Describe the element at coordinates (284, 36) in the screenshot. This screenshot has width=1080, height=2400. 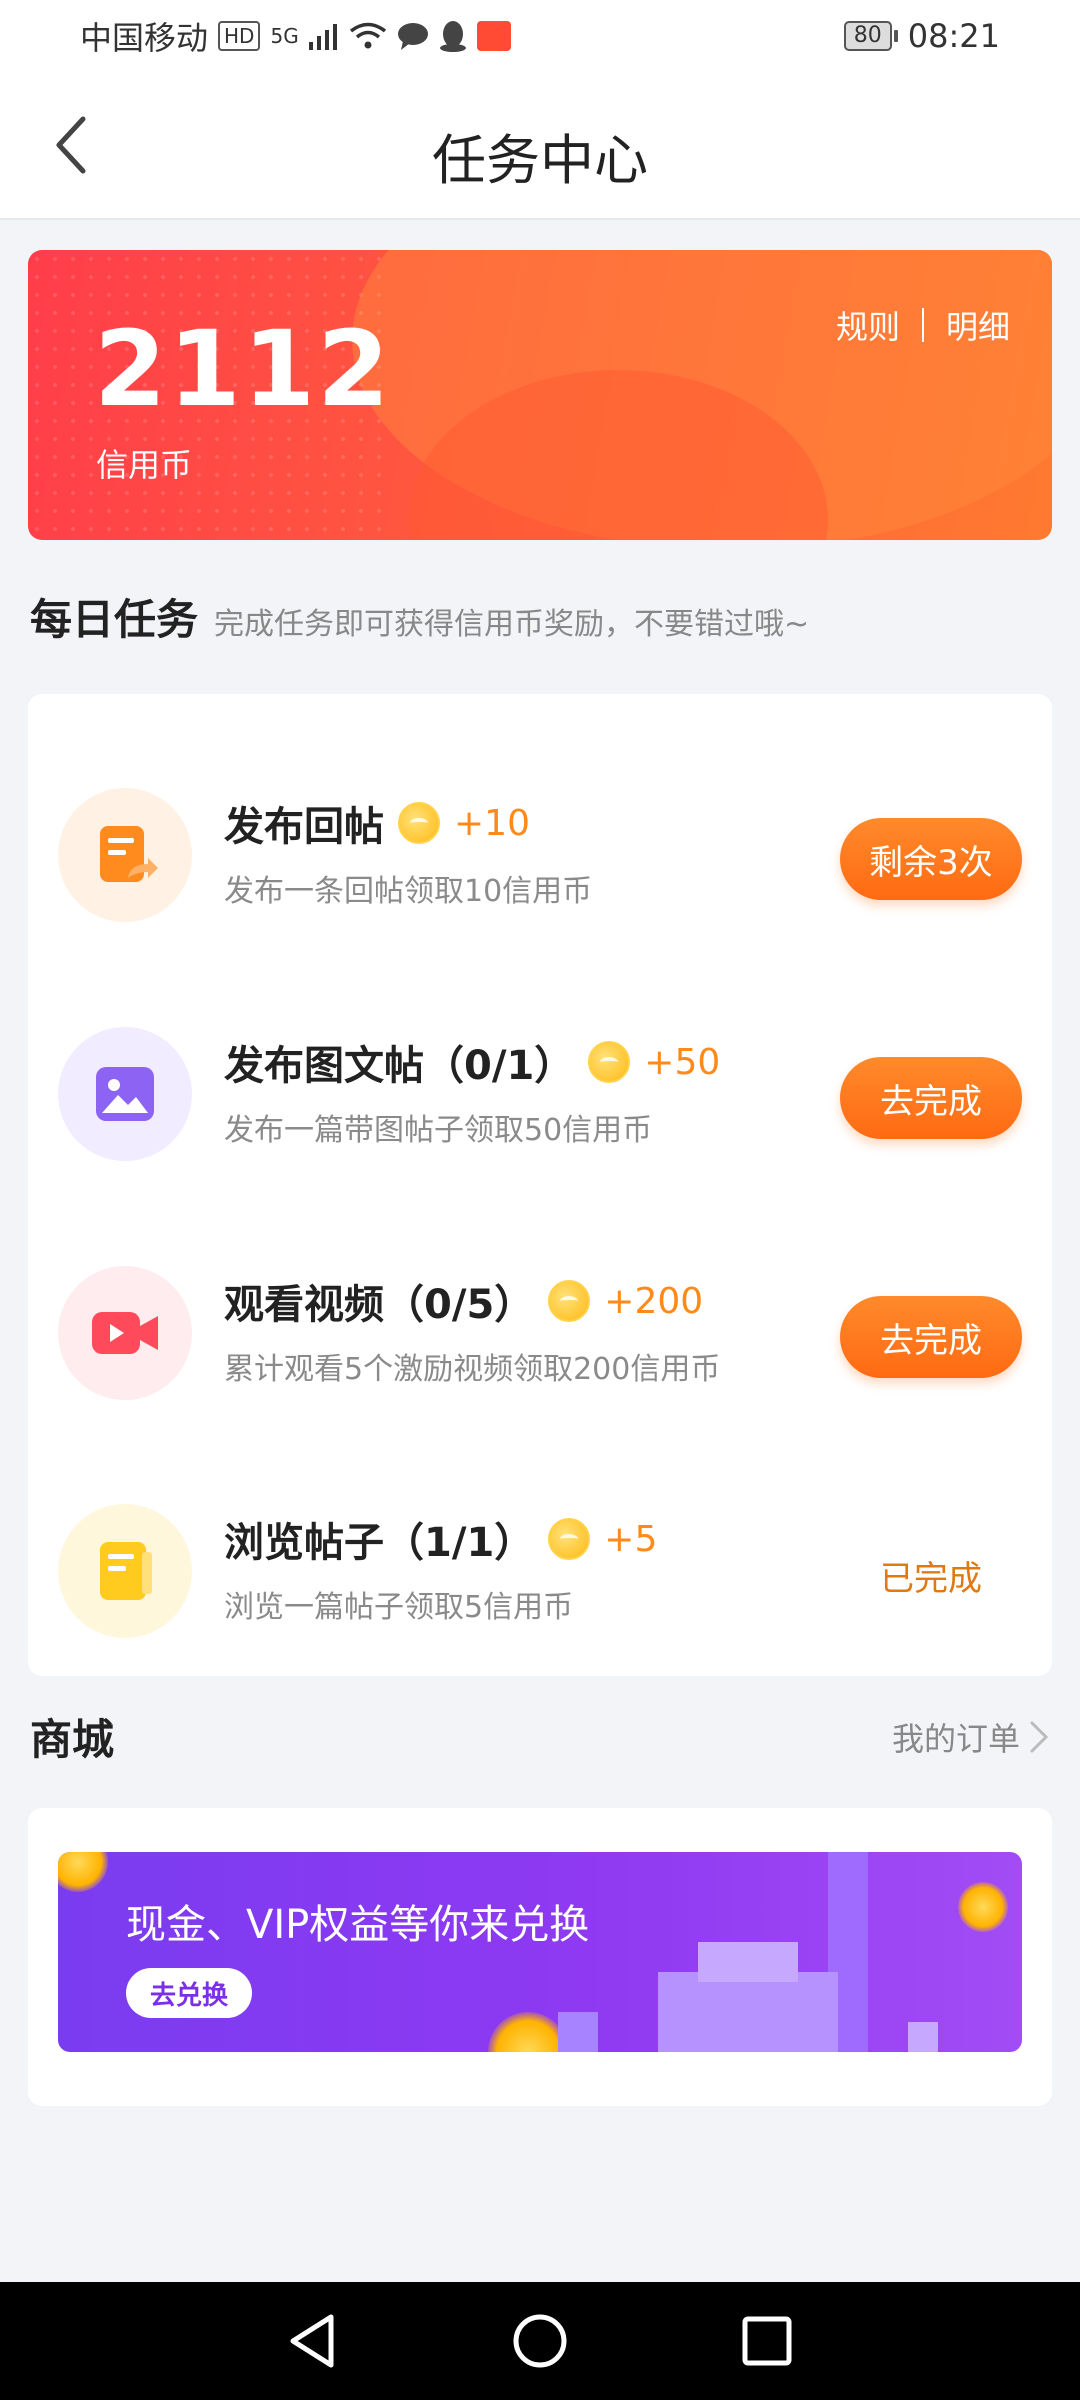
I see `network-type: 5G` at that location.